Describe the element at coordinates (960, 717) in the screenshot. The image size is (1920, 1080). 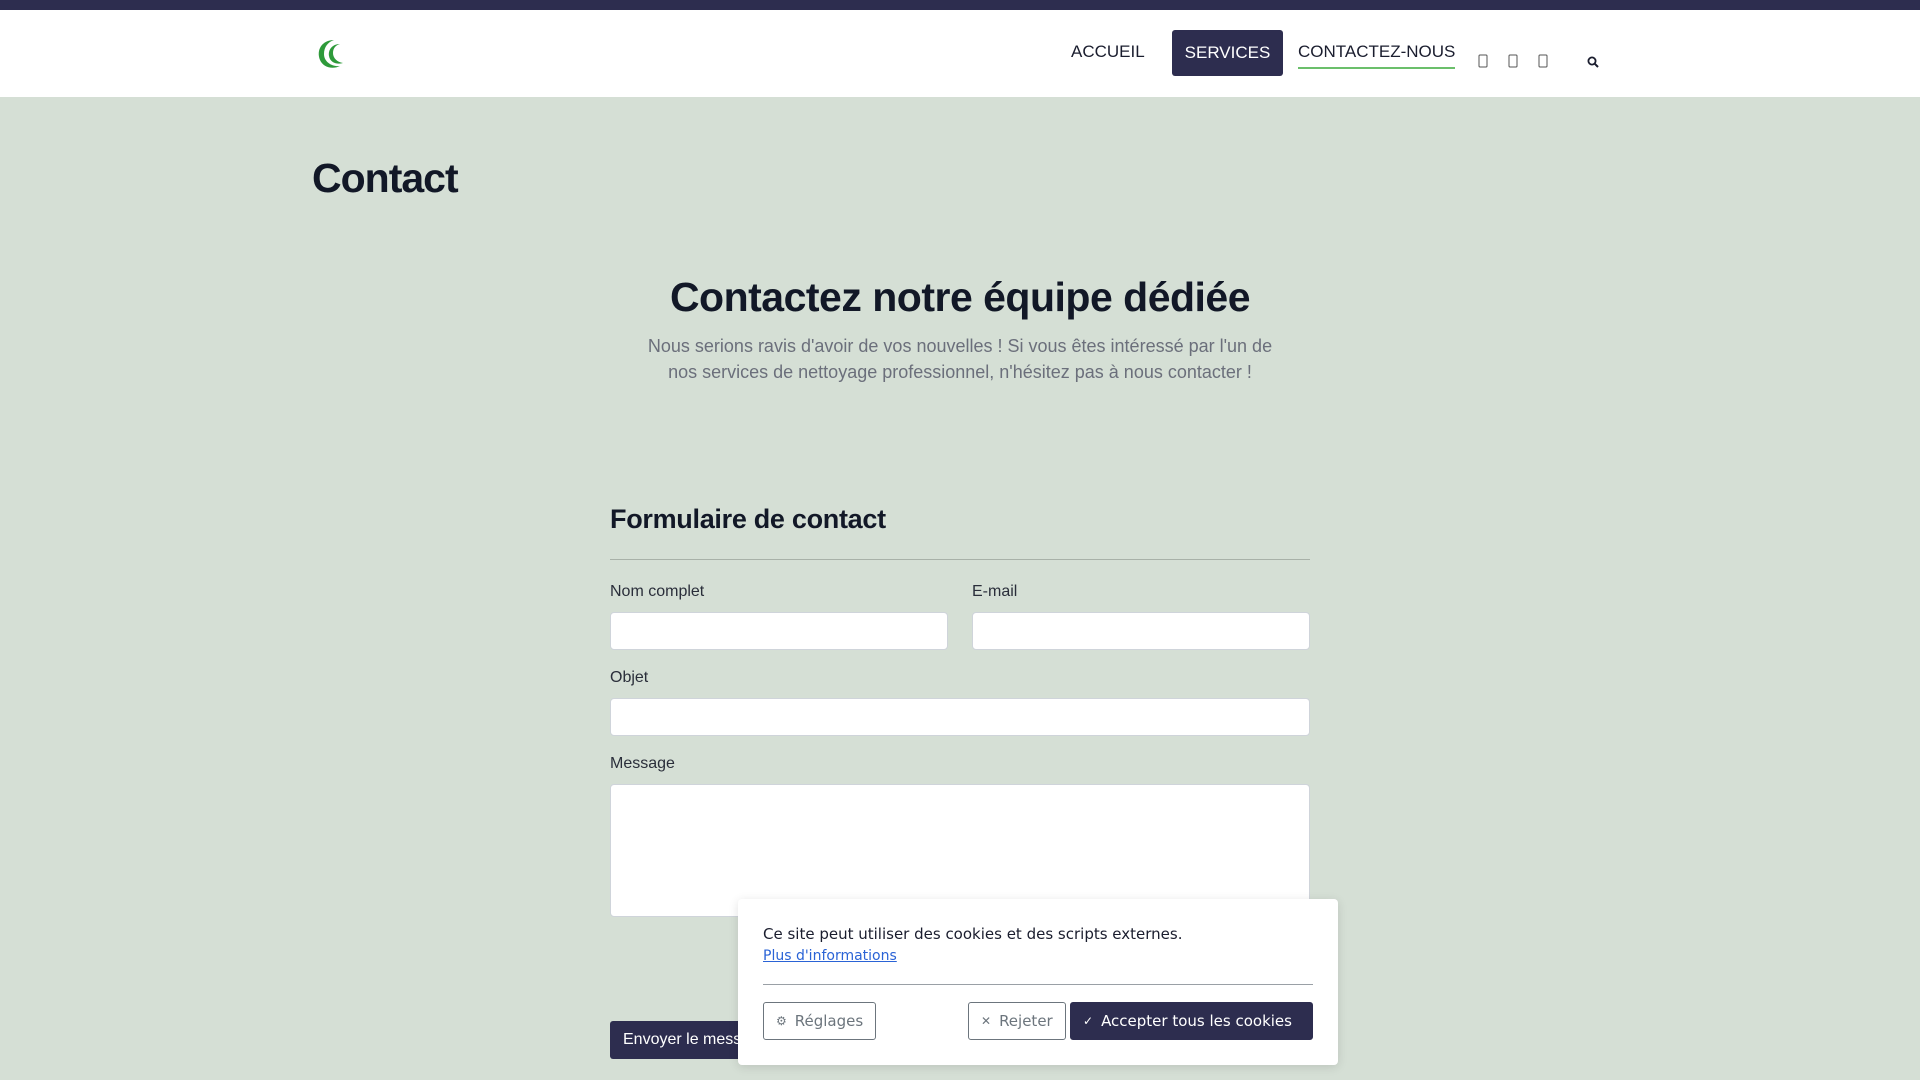
I see `subject-field` at that location.